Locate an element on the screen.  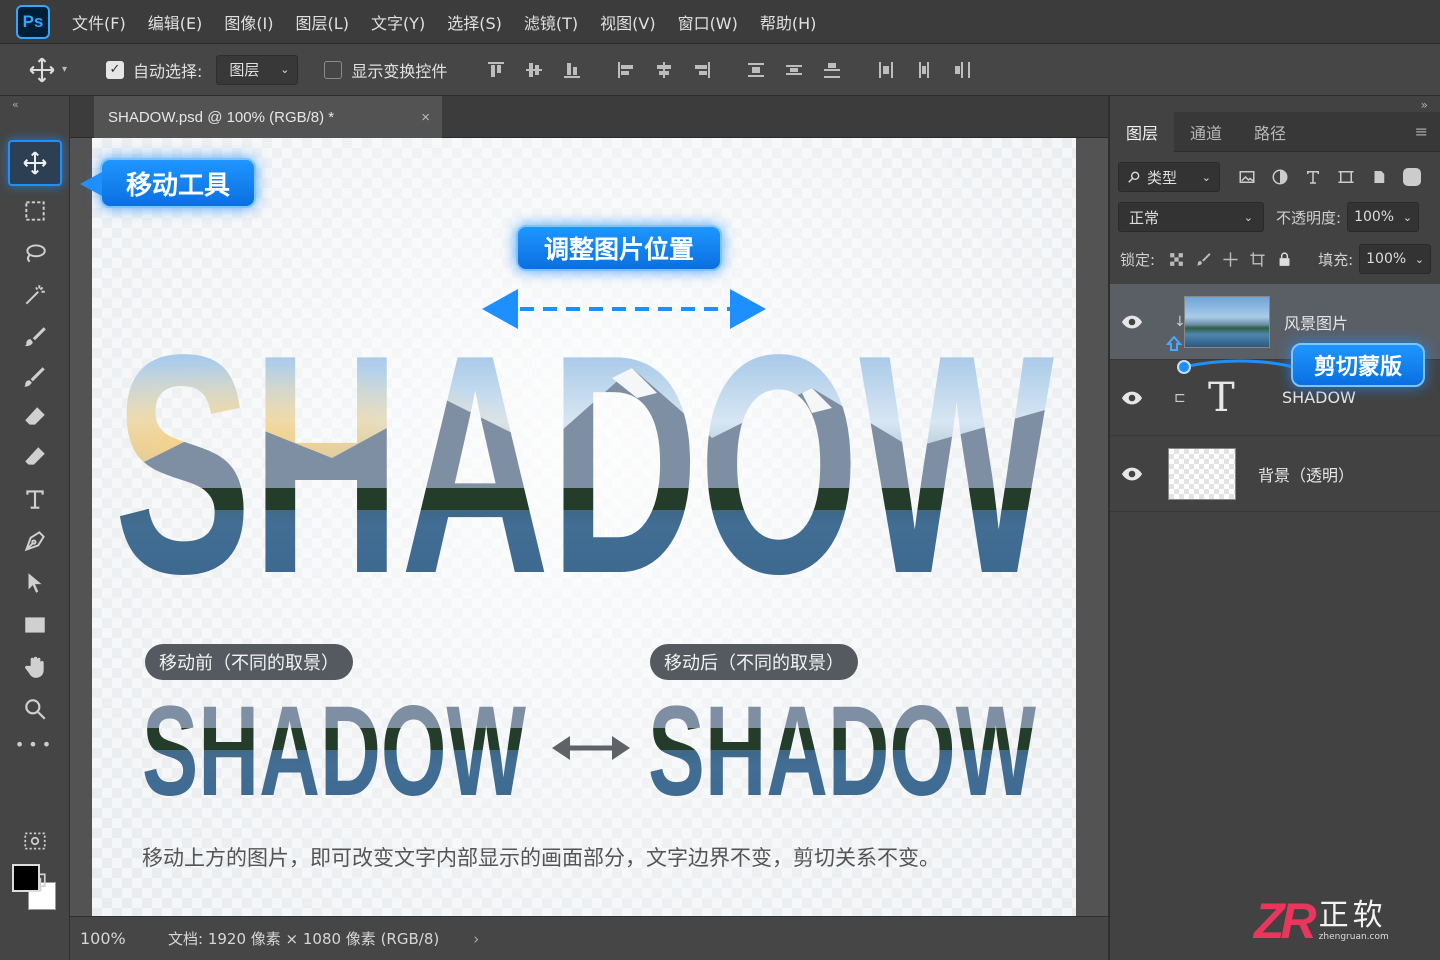
show-transform-label: 显示变换控件 is located at coordinates (399, 71).